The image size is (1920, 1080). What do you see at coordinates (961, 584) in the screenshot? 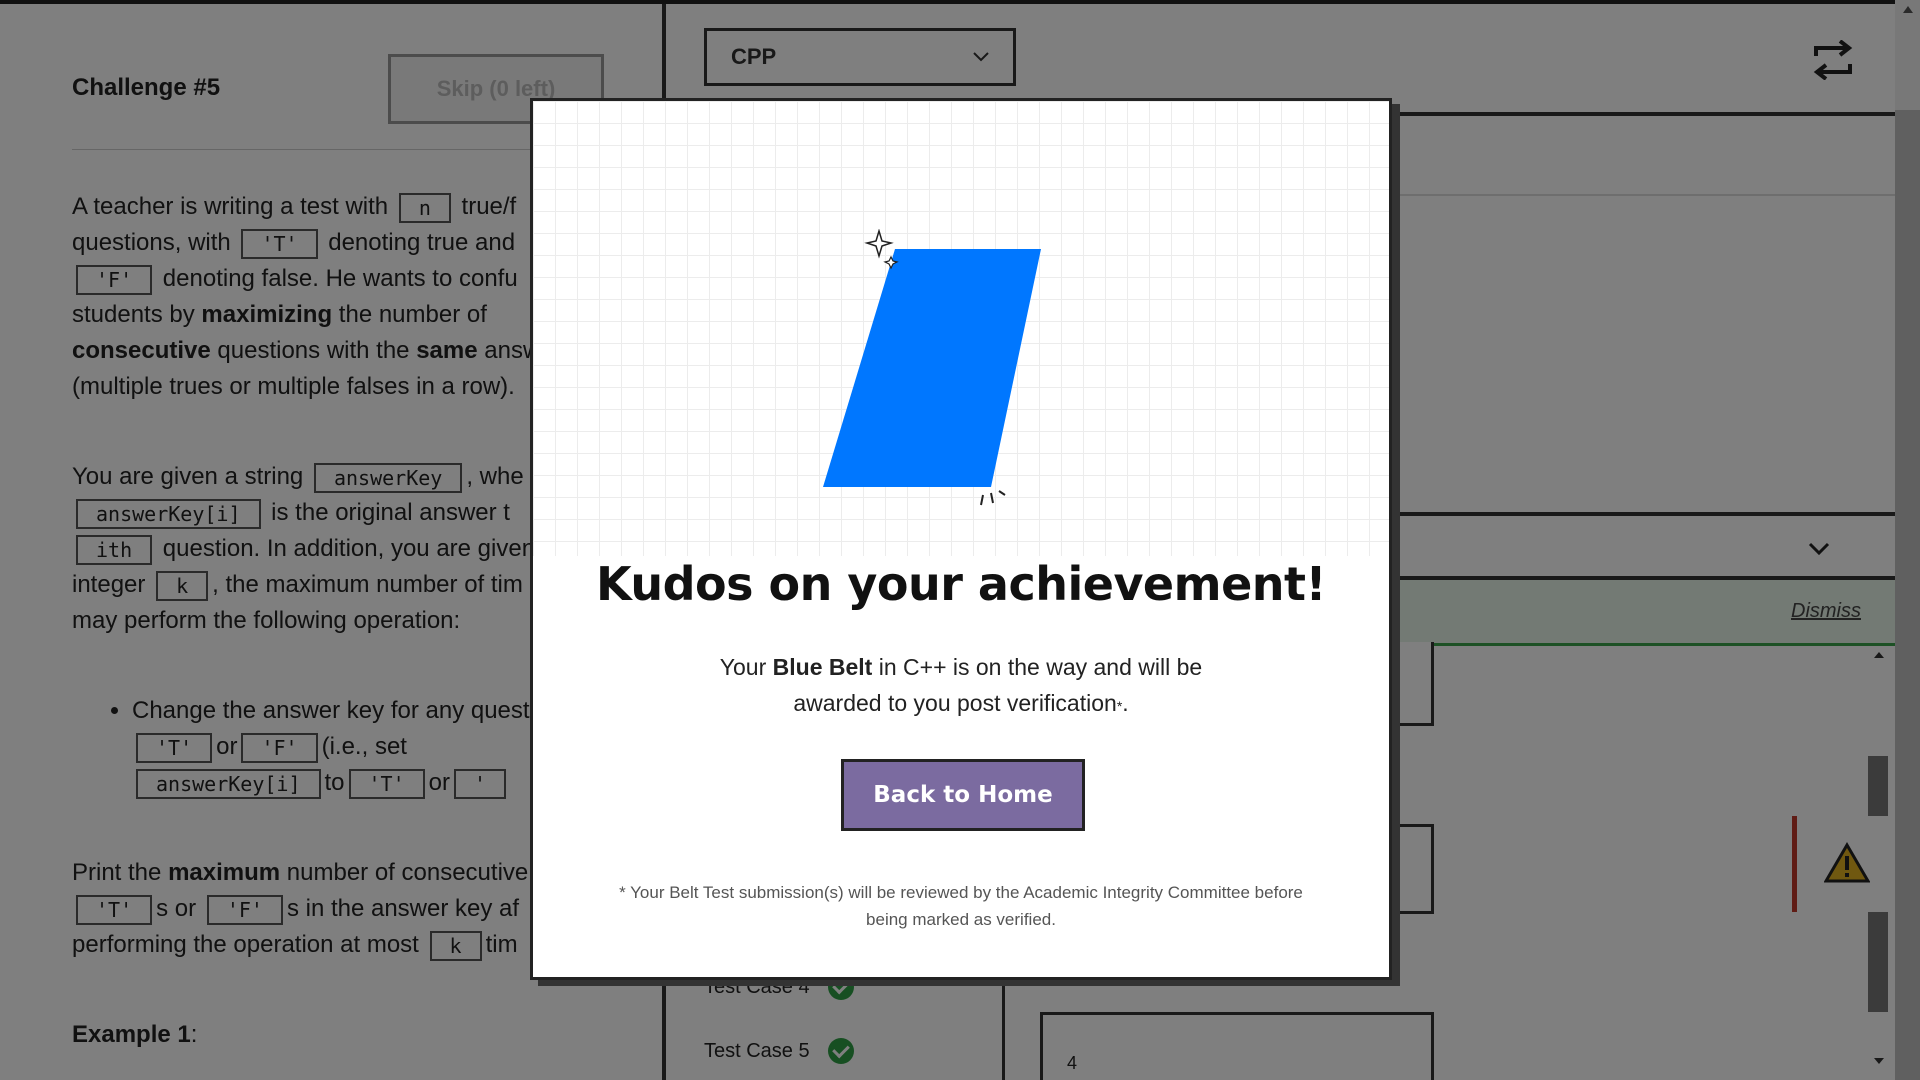
I see `modal-title: Kudos on your achievement!` at bounding box center [961, 584].